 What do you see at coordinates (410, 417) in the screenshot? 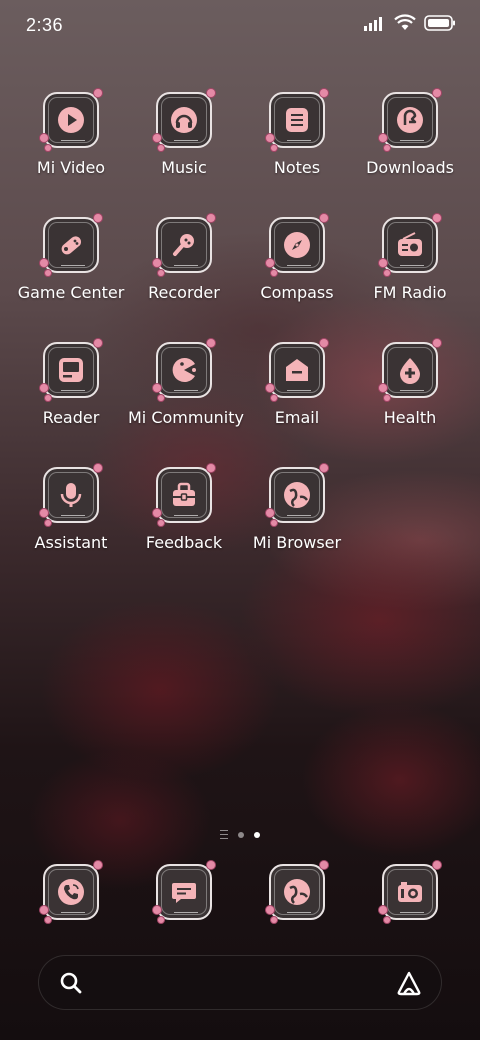
I see `app-label: Health` at bounding box center [410, 417].